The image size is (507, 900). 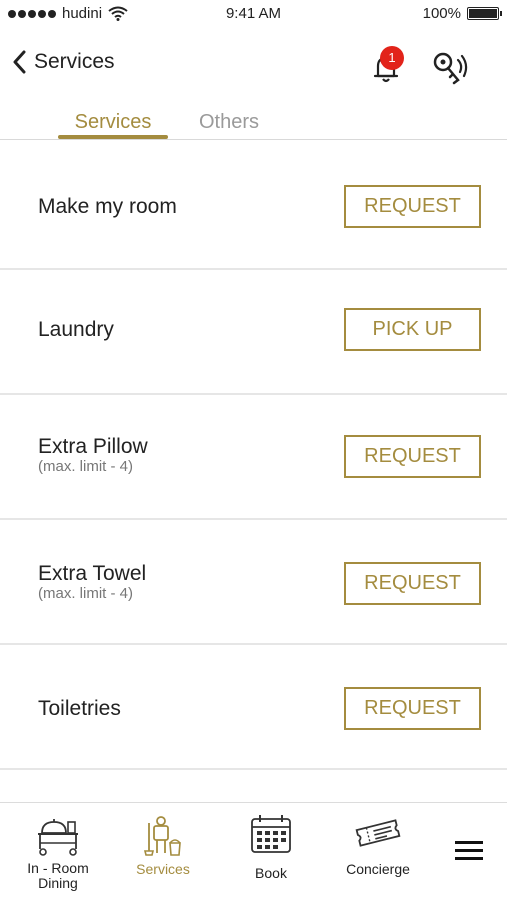 I want to click on room-service-cart-icon, so click(x=58, y=837).